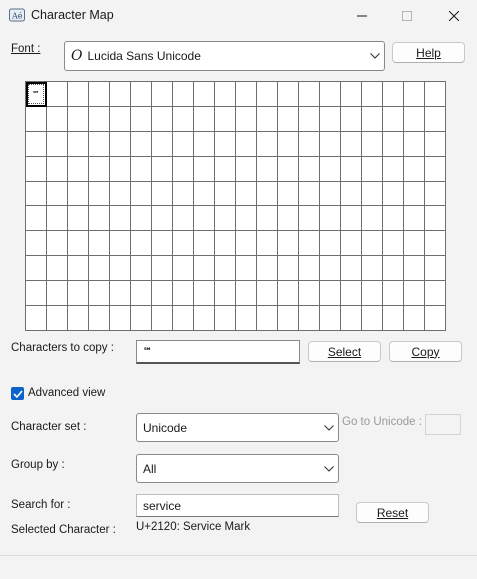  What do you see at coordinates (237, 505) in the screenshot?
I see `search-input: service` at bounding box center [237, 505].